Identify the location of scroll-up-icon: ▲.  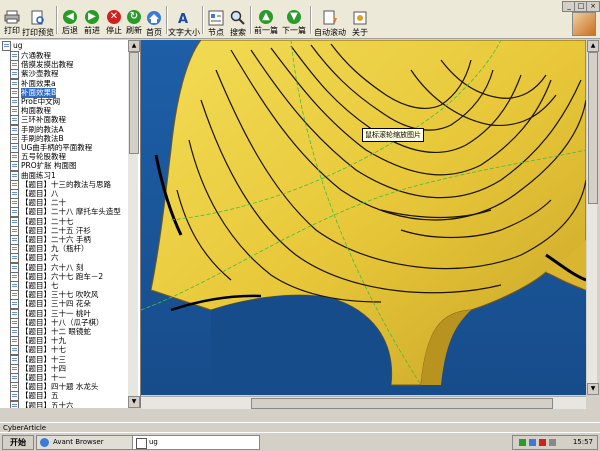
(134, 46).